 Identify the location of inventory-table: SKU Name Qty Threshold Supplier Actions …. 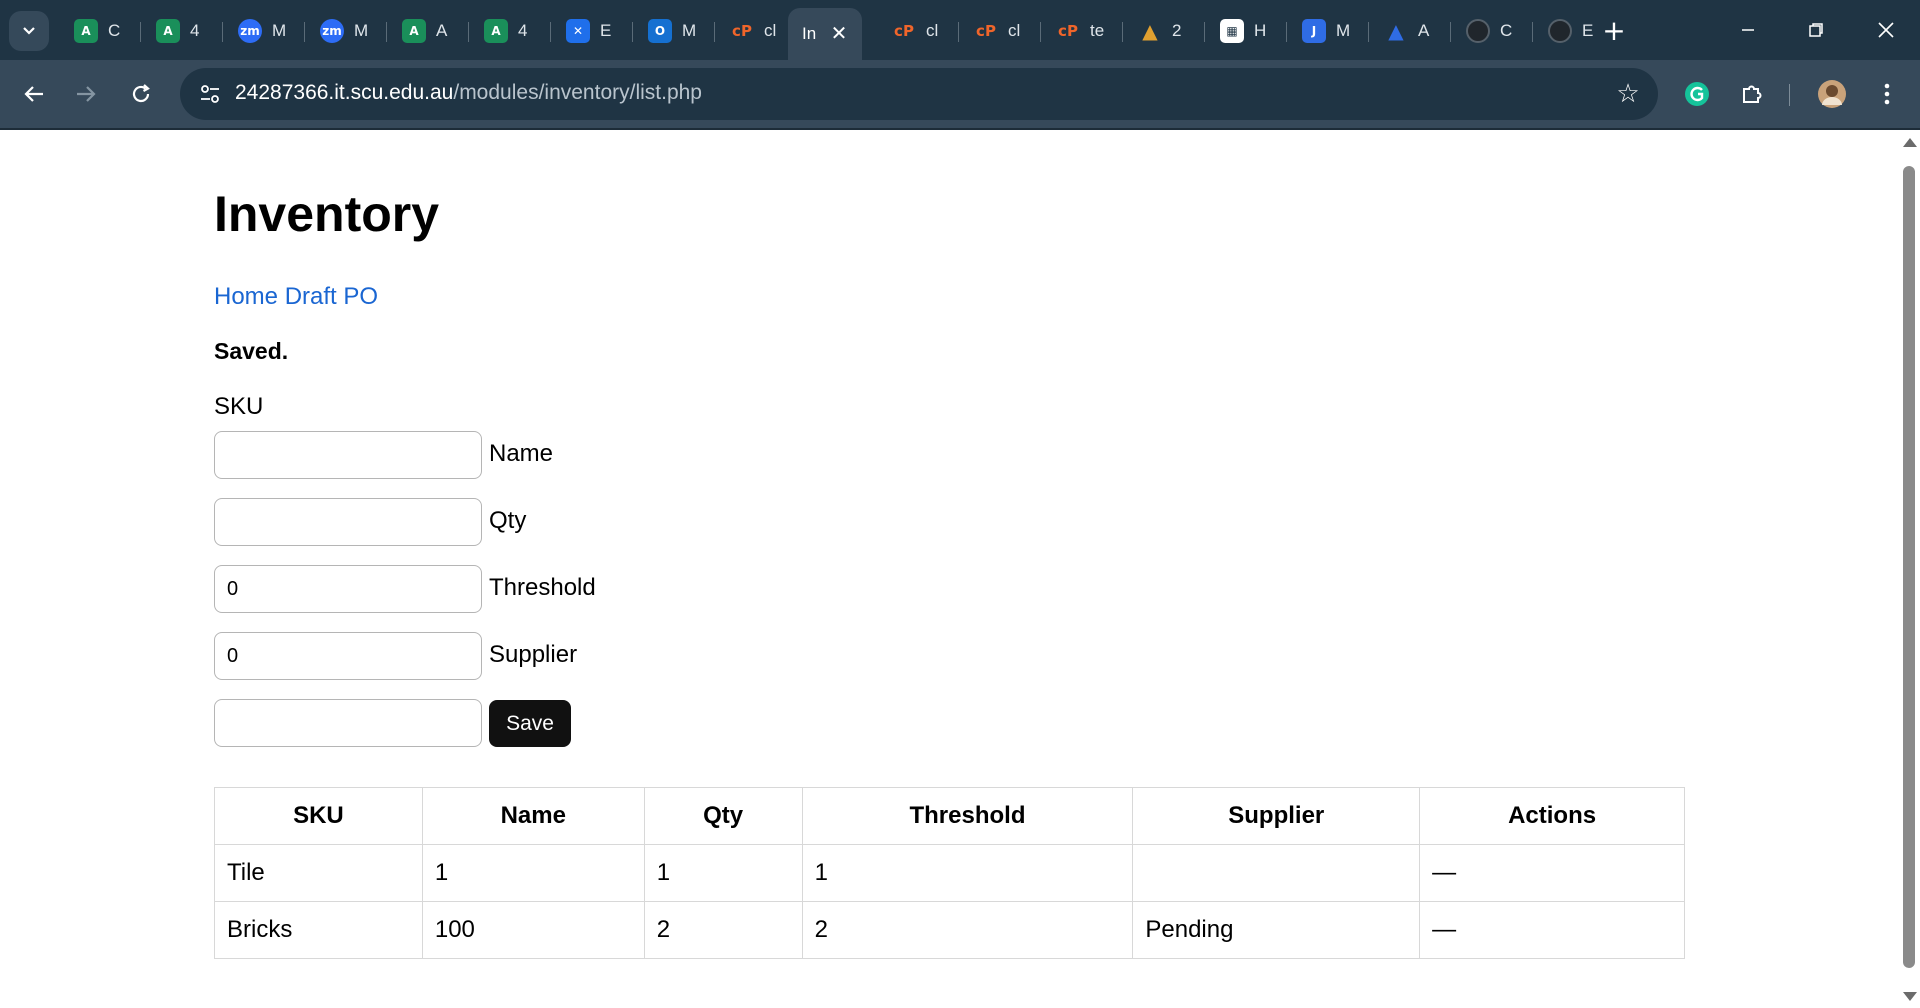
(949, 873).